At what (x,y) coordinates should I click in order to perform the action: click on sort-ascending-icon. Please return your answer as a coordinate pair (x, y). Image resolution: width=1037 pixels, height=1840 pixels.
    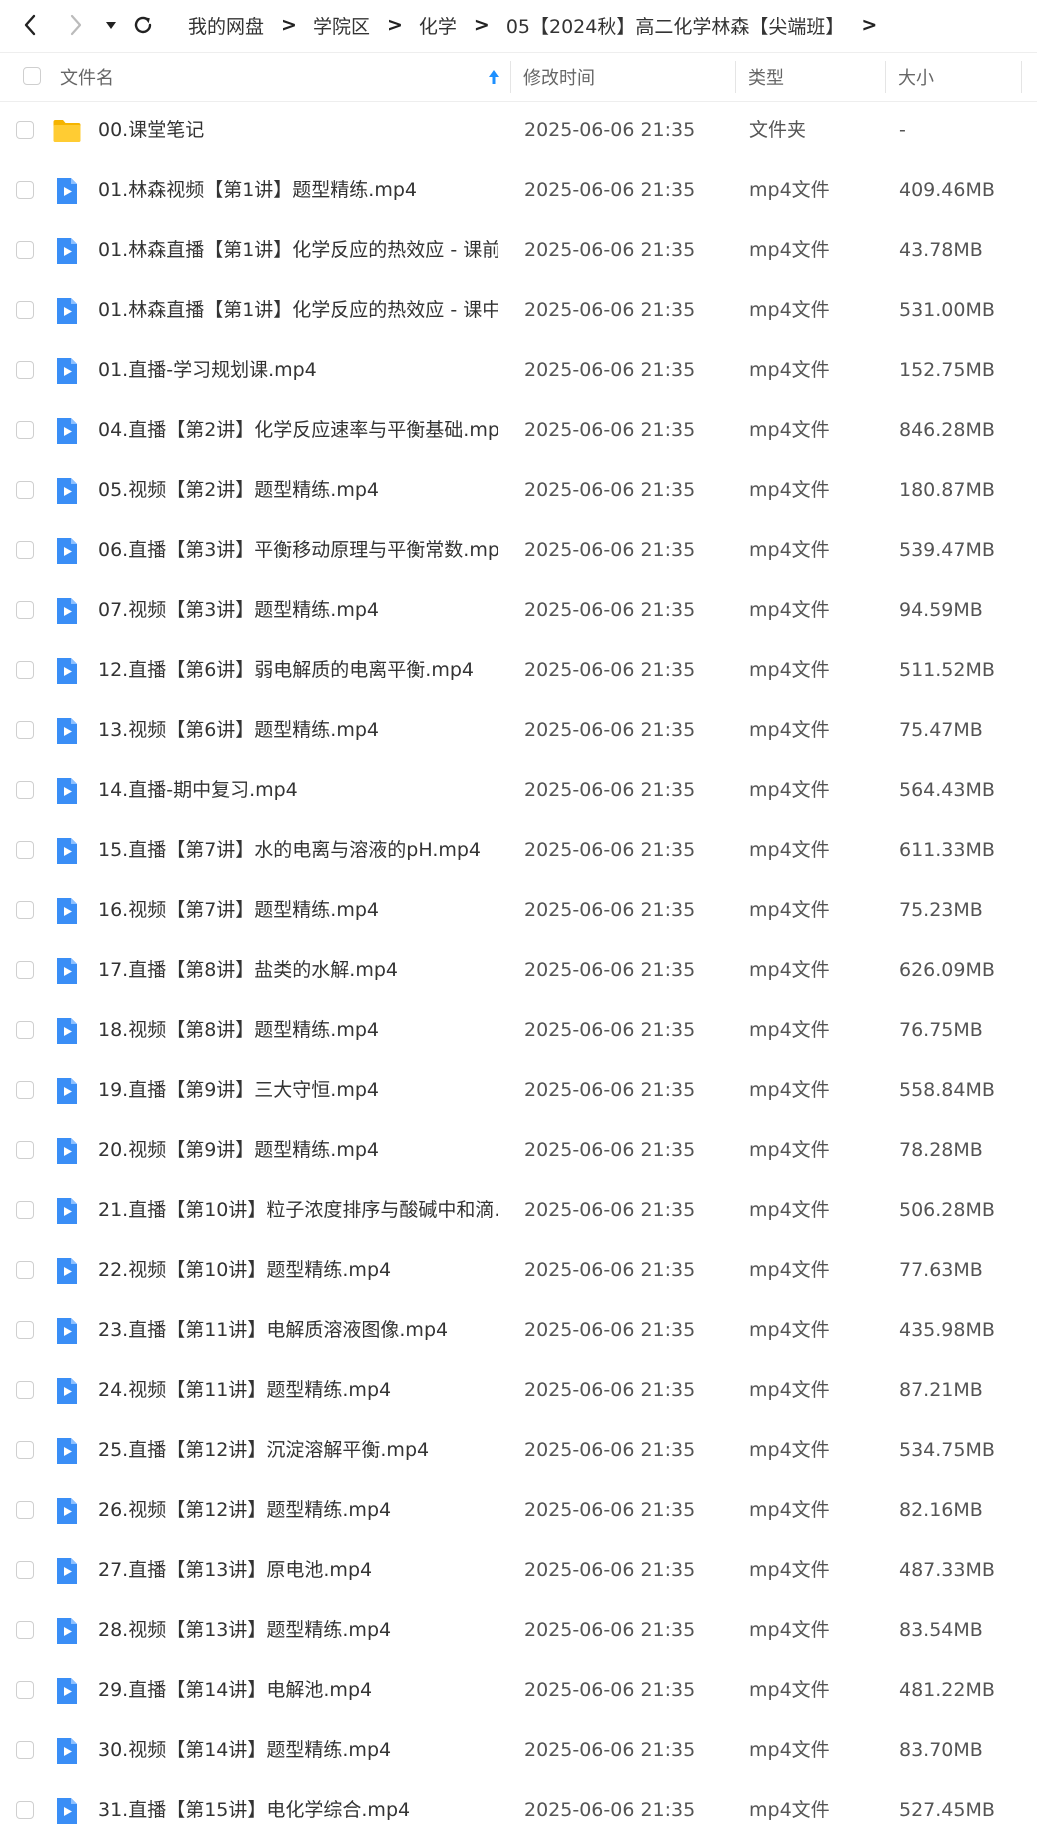
    Looking at the image, I should click on (494, 77).